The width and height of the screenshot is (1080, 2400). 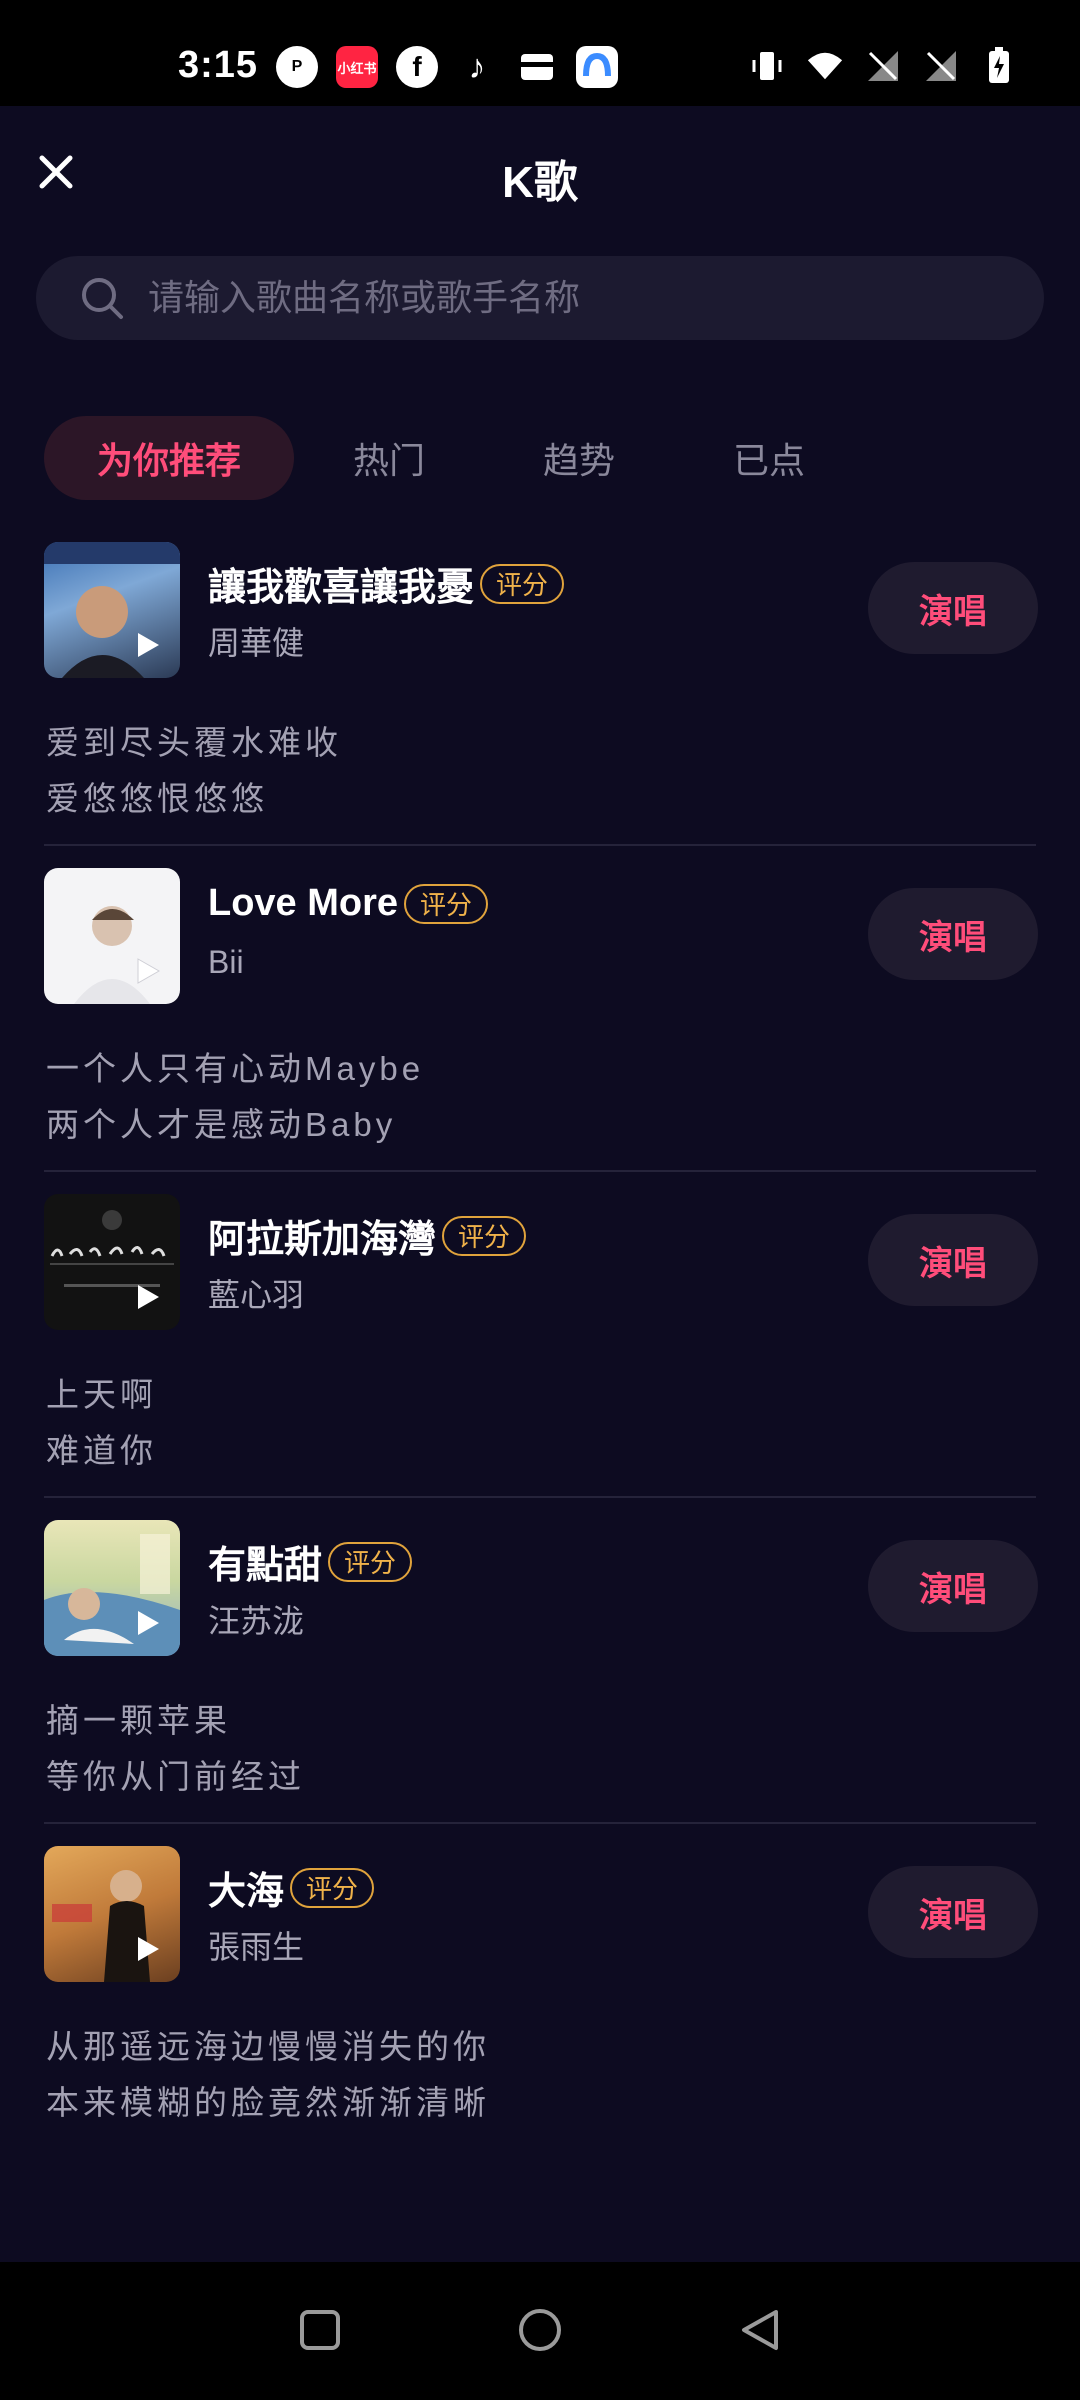 I want to click on song-title-row: 大海 评分, so click(x=291, y=1887).